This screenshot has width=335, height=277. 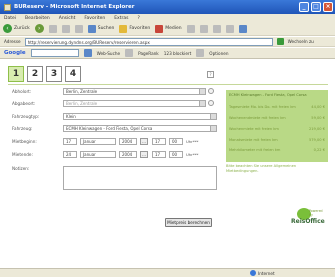 What do you see at coordinates (229, 28) in the screenshot?
I see `edit-icon` at bounding box center [229, 28].